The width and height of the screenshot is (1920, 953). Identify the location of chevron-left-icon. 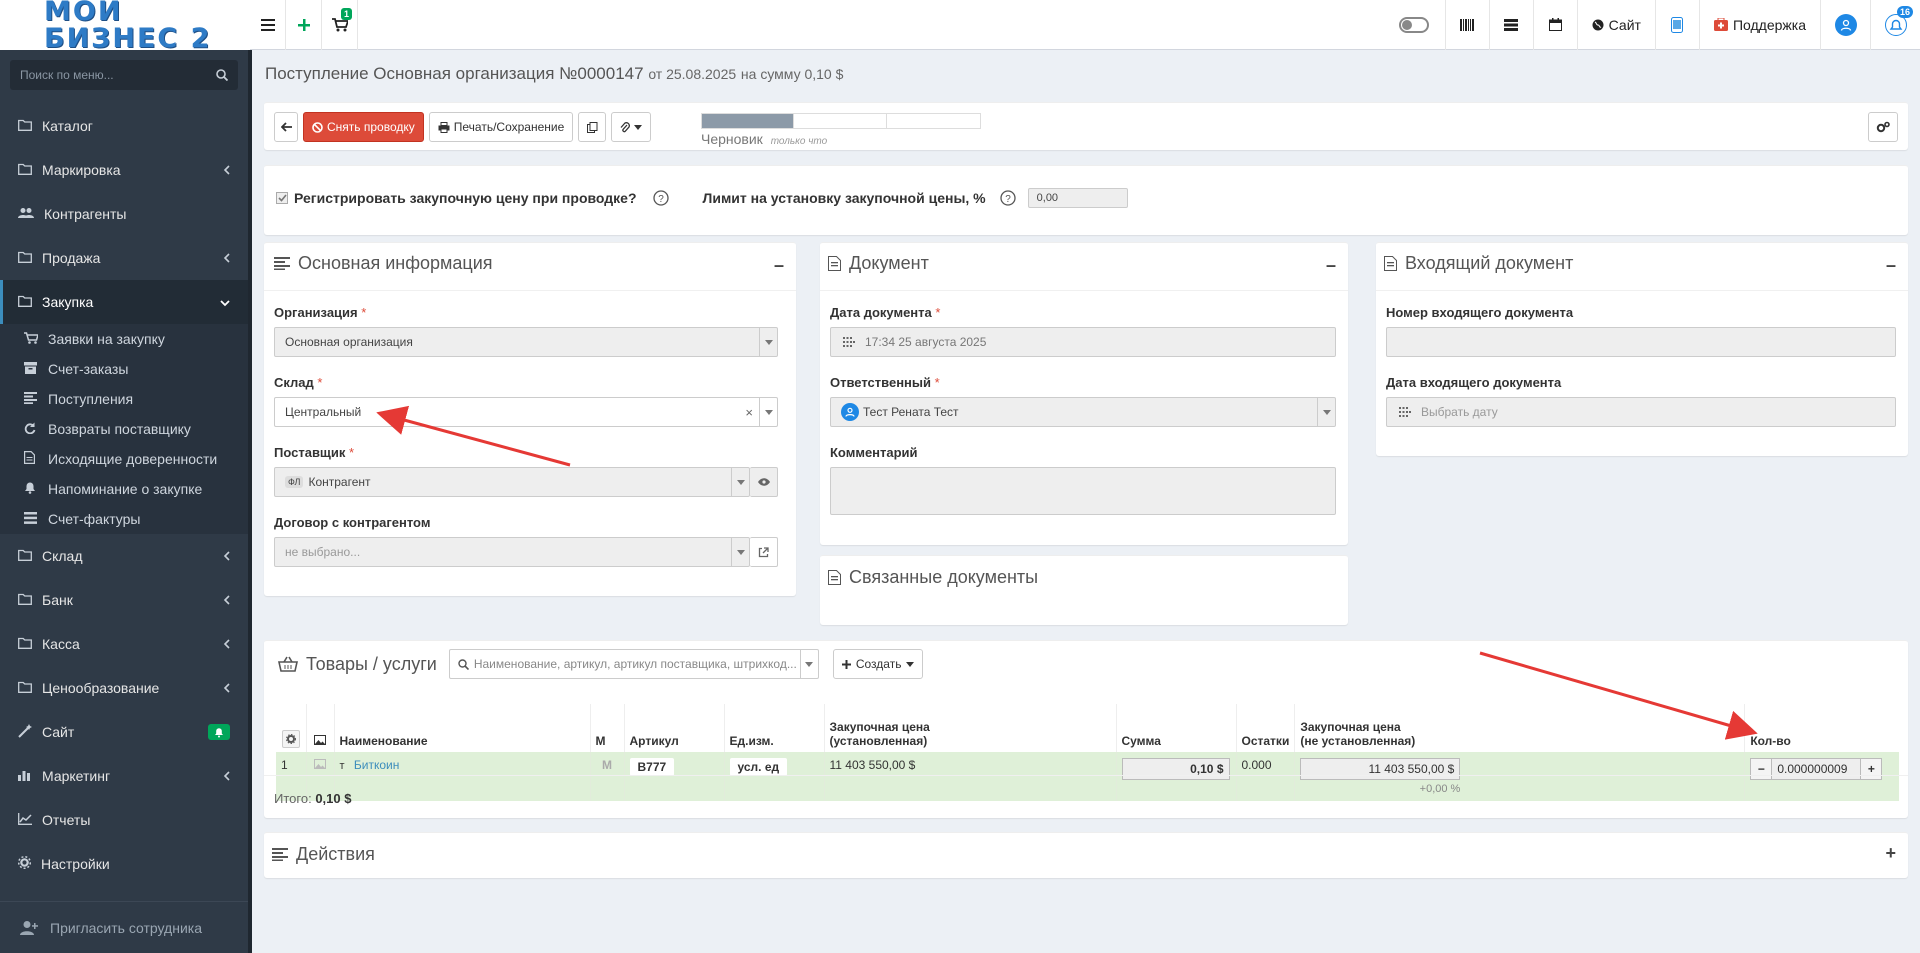
(226, 688).